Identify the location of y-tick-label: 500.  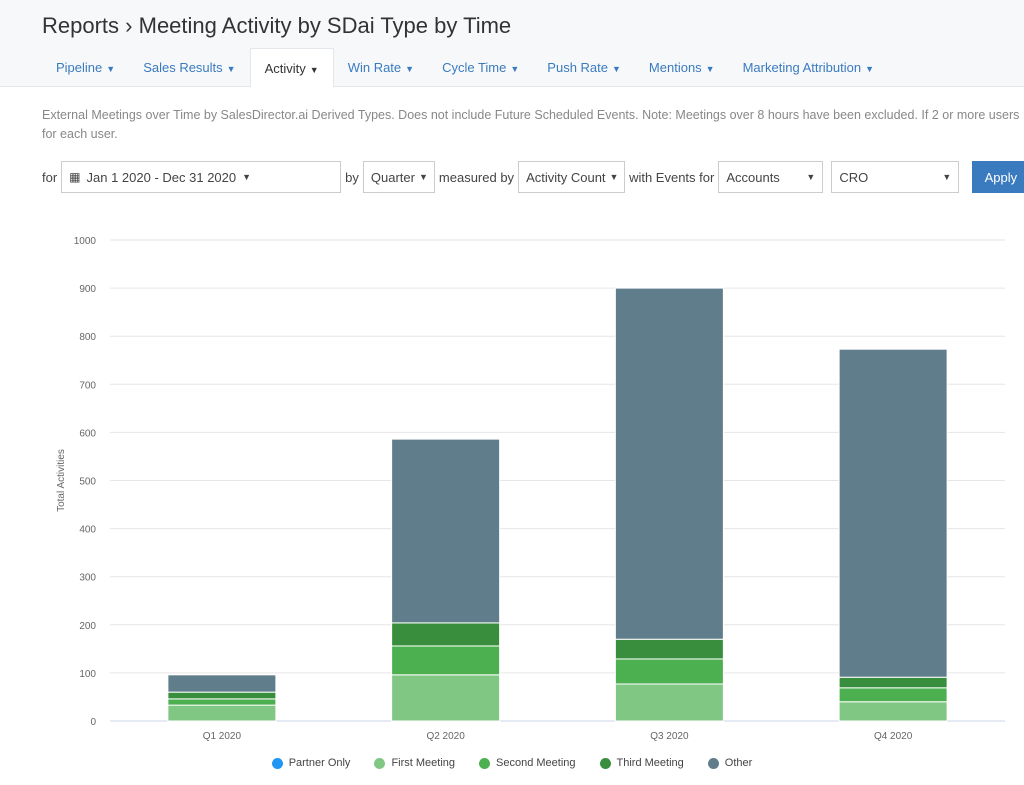
(87, 482).